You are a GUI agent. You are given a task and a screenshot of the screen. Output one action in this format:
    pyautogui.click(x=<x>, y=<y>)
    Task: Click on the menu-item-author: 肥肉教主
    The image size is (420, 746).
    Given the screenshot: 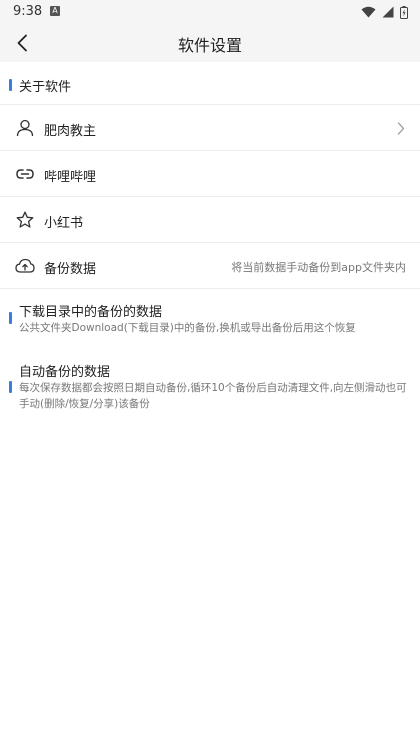 What is the action you would take?
    pyautogui.click(x=210, y=128)
    